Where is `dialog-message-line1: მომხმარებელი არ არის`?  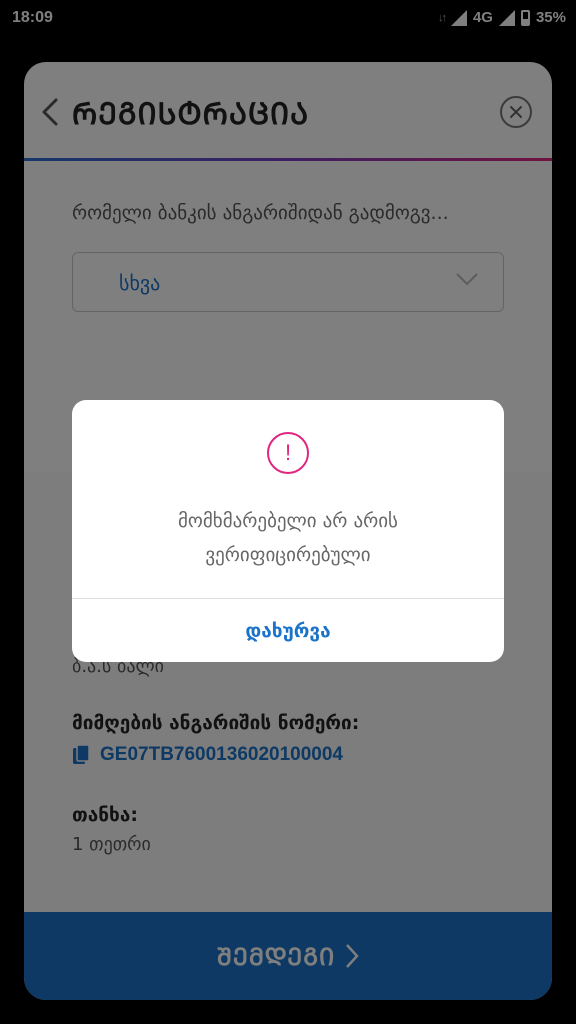
dialog-message-line1: მომხმარებელი არ არის is located at coordinates (288, 521).